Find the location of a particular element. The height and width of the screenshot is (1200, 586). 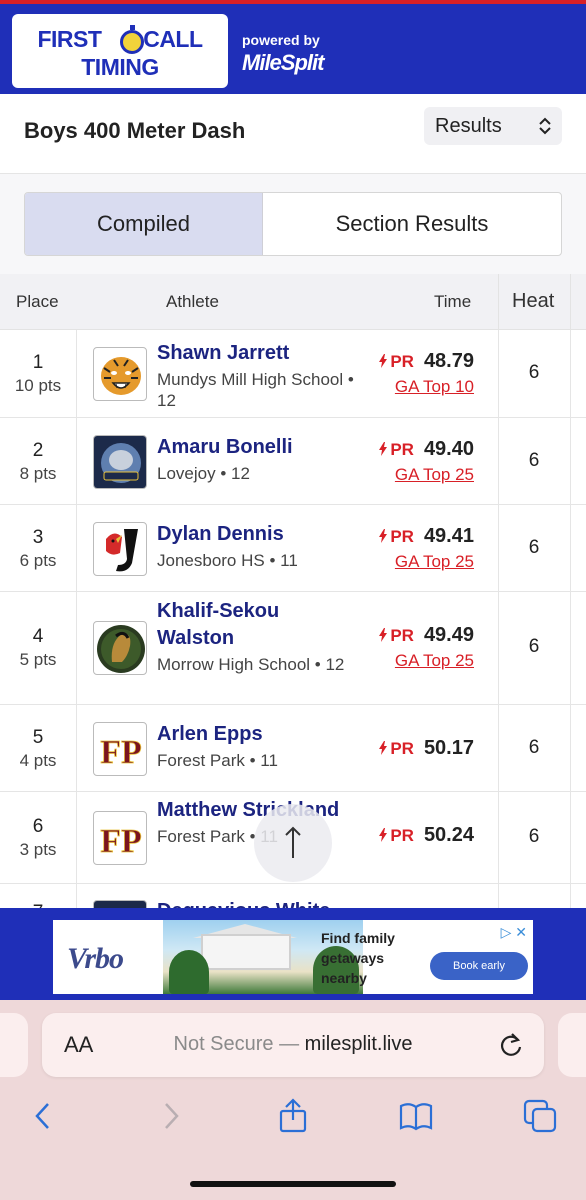

athlete-cell: Dylan Dennis Jonesboro HS • 11 is located at coordinates (257, 546).